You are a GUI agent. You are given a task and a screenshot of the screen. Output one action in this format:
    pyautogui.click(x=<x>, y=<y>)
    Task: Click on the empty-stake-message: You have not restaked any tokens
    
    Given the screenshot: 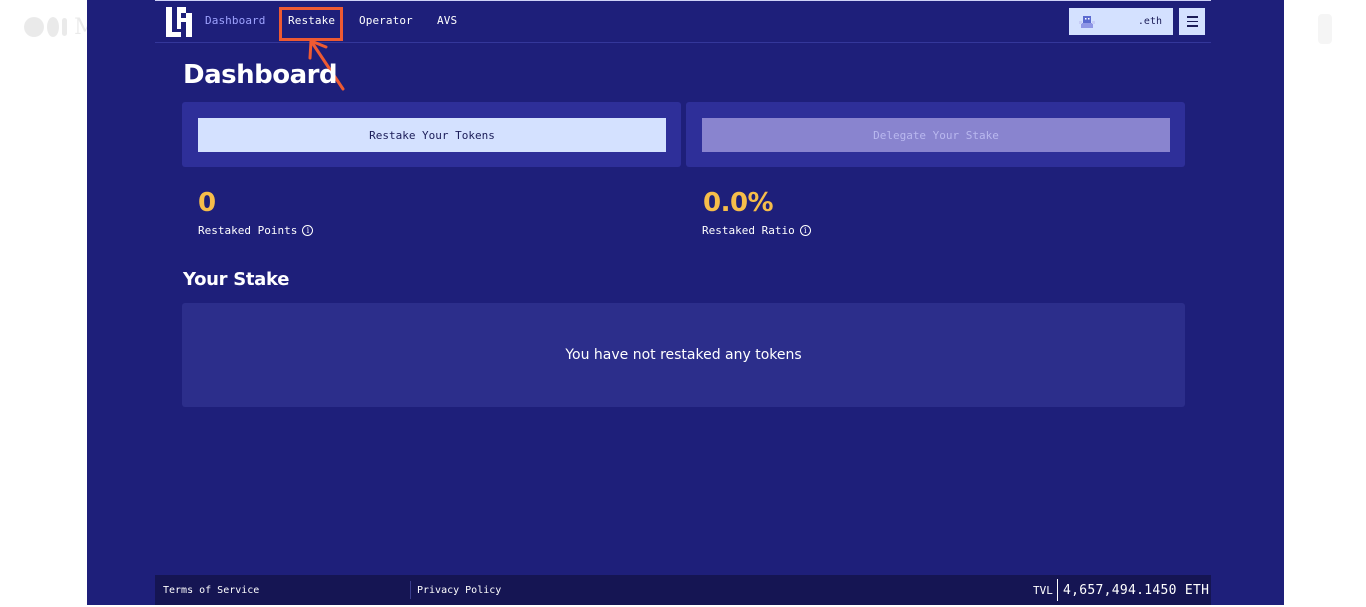 What is the action you would take?
    pyautogui.click(x=683, y=355)
    